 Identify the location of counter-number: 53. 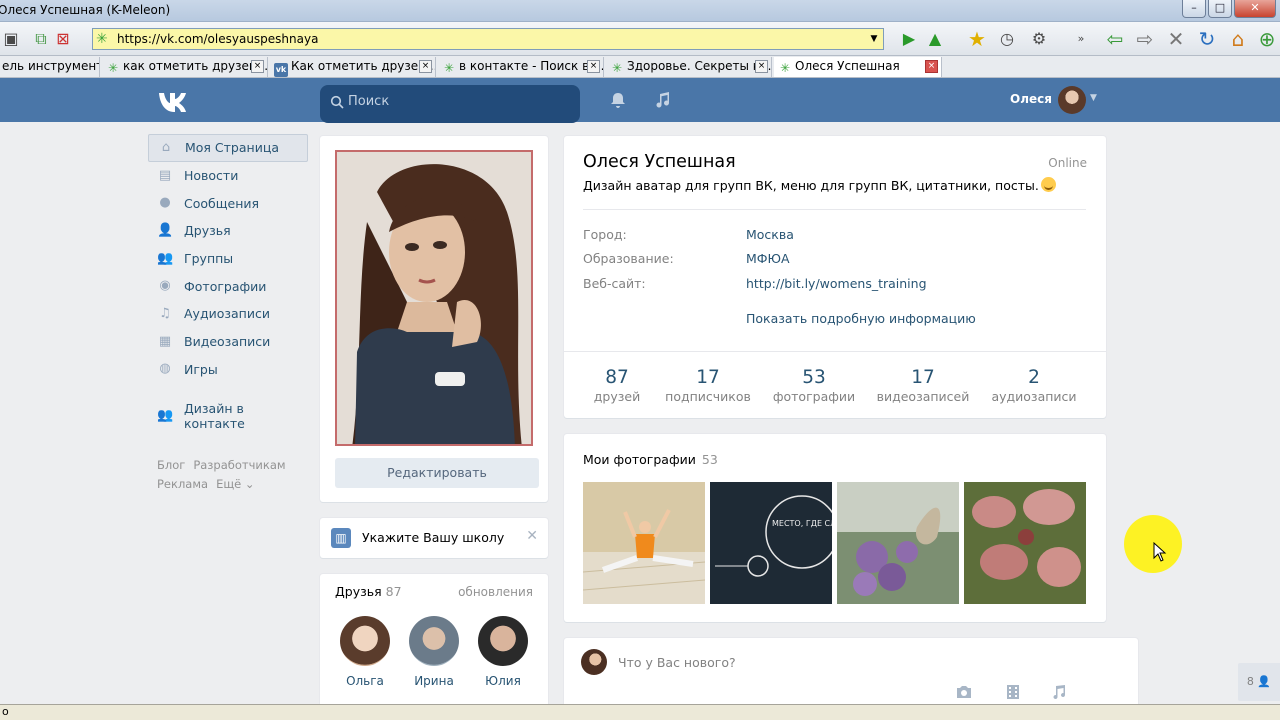
(814, 377).